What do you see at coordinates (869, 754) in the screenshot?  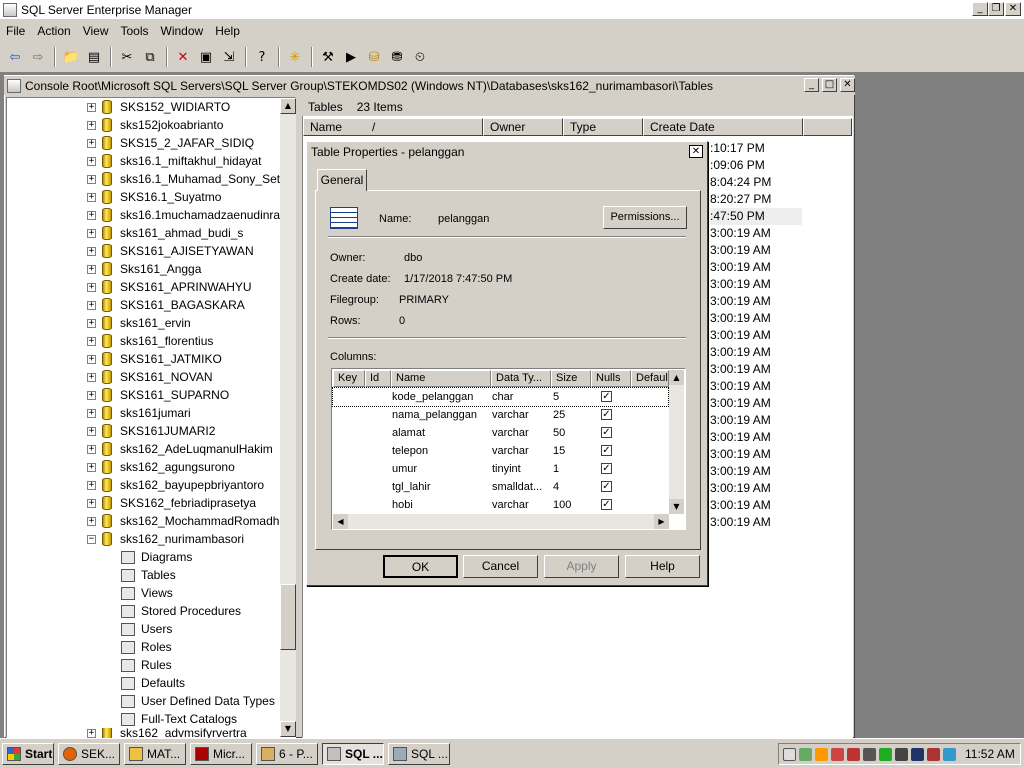 I see `security-icon` at bounding box center [869, 754].